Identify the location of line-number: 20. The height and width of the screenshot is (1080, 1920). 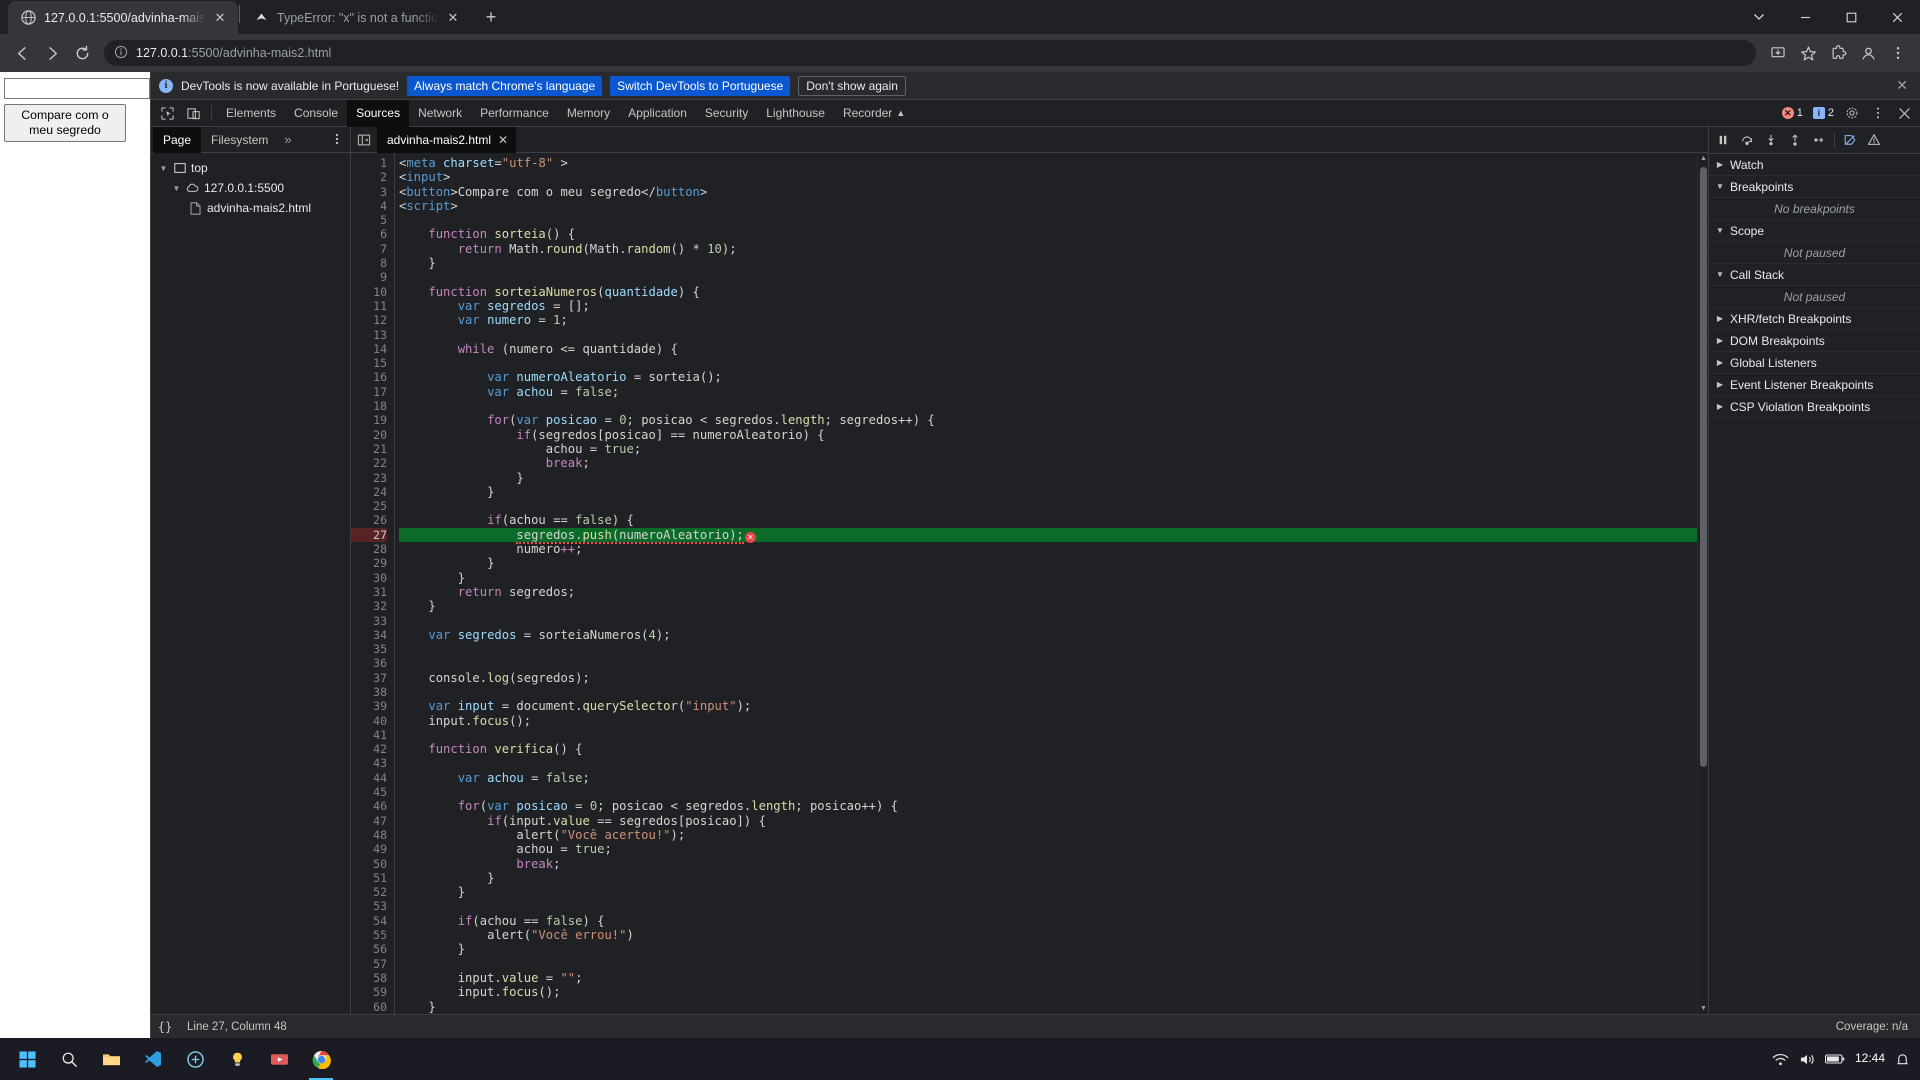
(369, 435).